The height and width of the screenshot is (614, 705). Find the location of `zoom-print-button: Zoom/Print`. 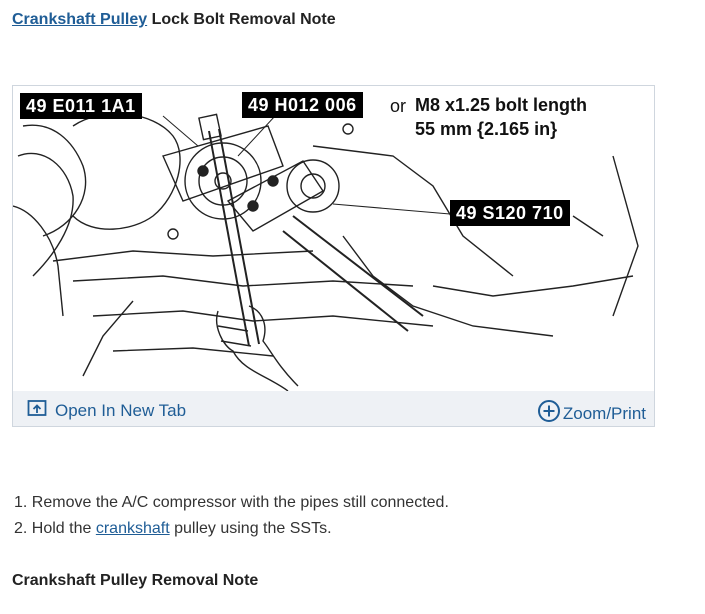

zoom-print-button: Zoom/Print is located at coordinates (591, 413).